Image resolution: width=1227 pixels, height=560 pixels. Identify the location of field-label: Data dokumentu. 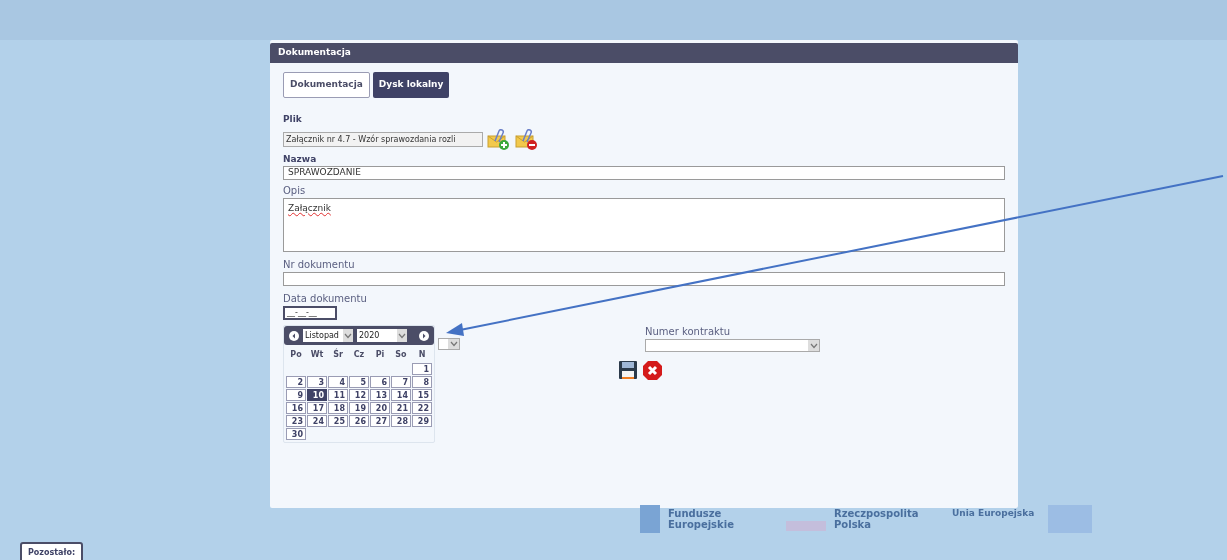
(325, 299).